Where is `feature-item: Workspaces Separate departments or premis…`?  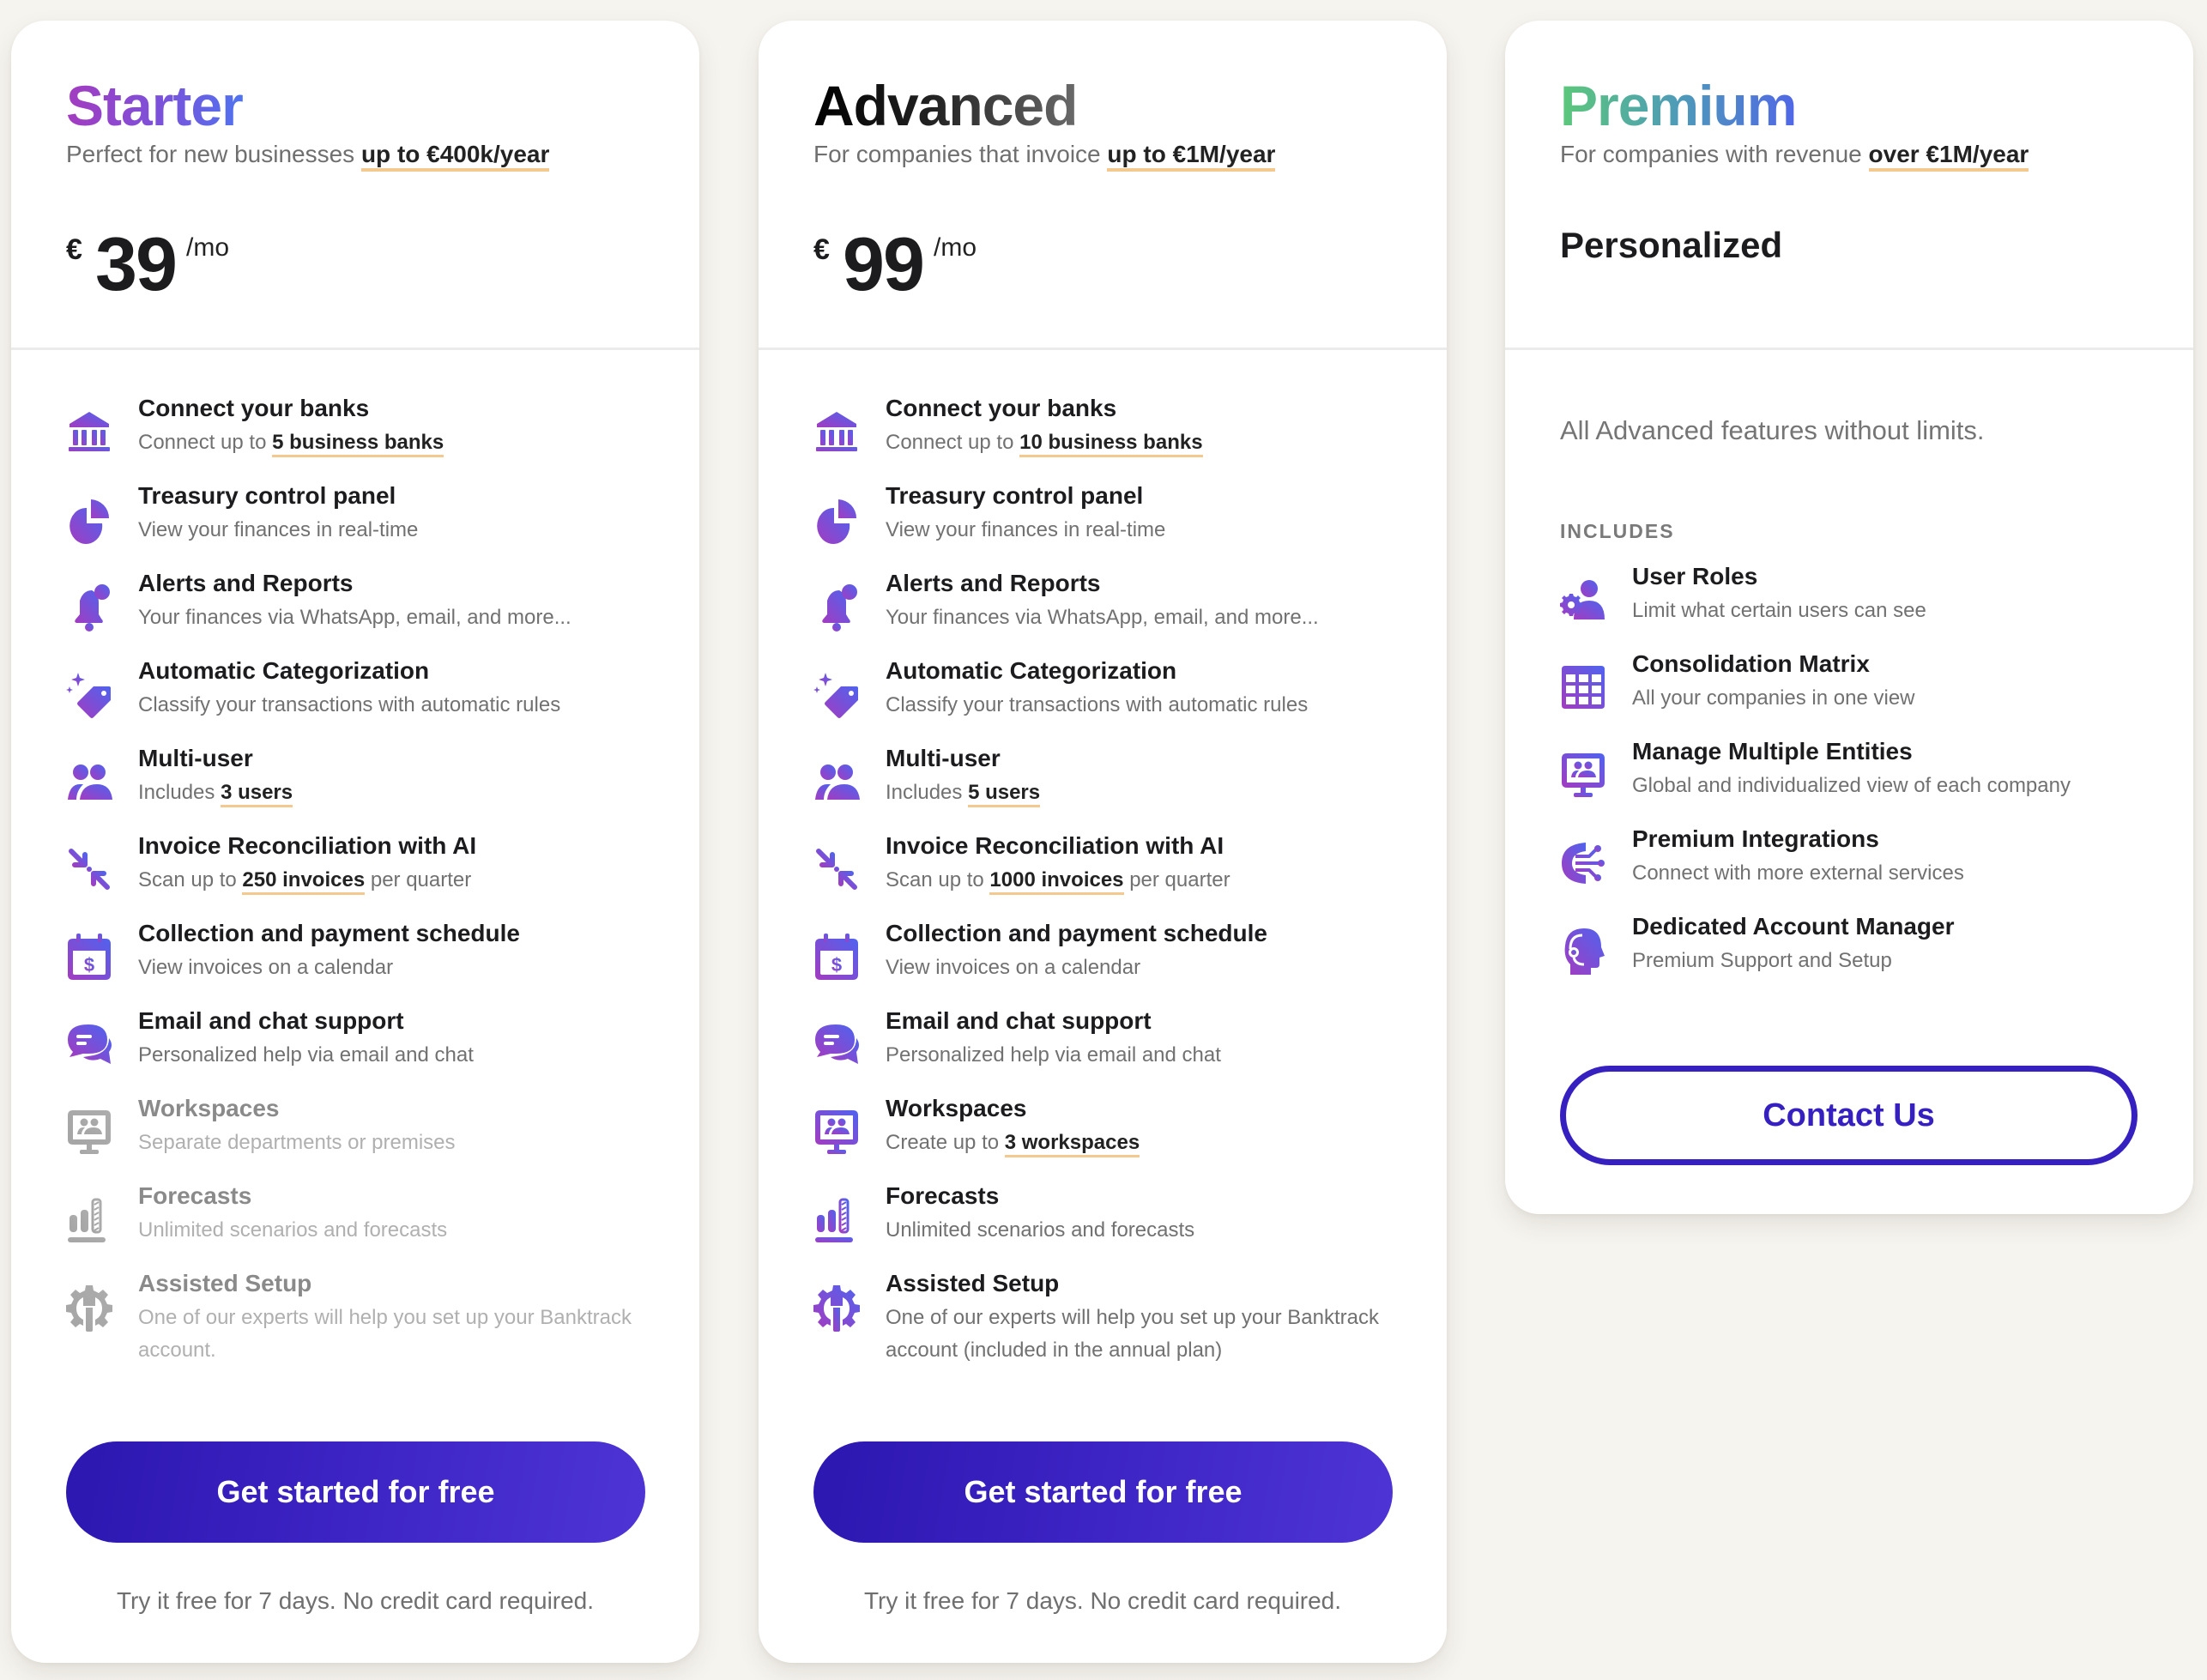 feature-item: Workspaces Separate departments or premis… is located at coordinates (364, 1139).